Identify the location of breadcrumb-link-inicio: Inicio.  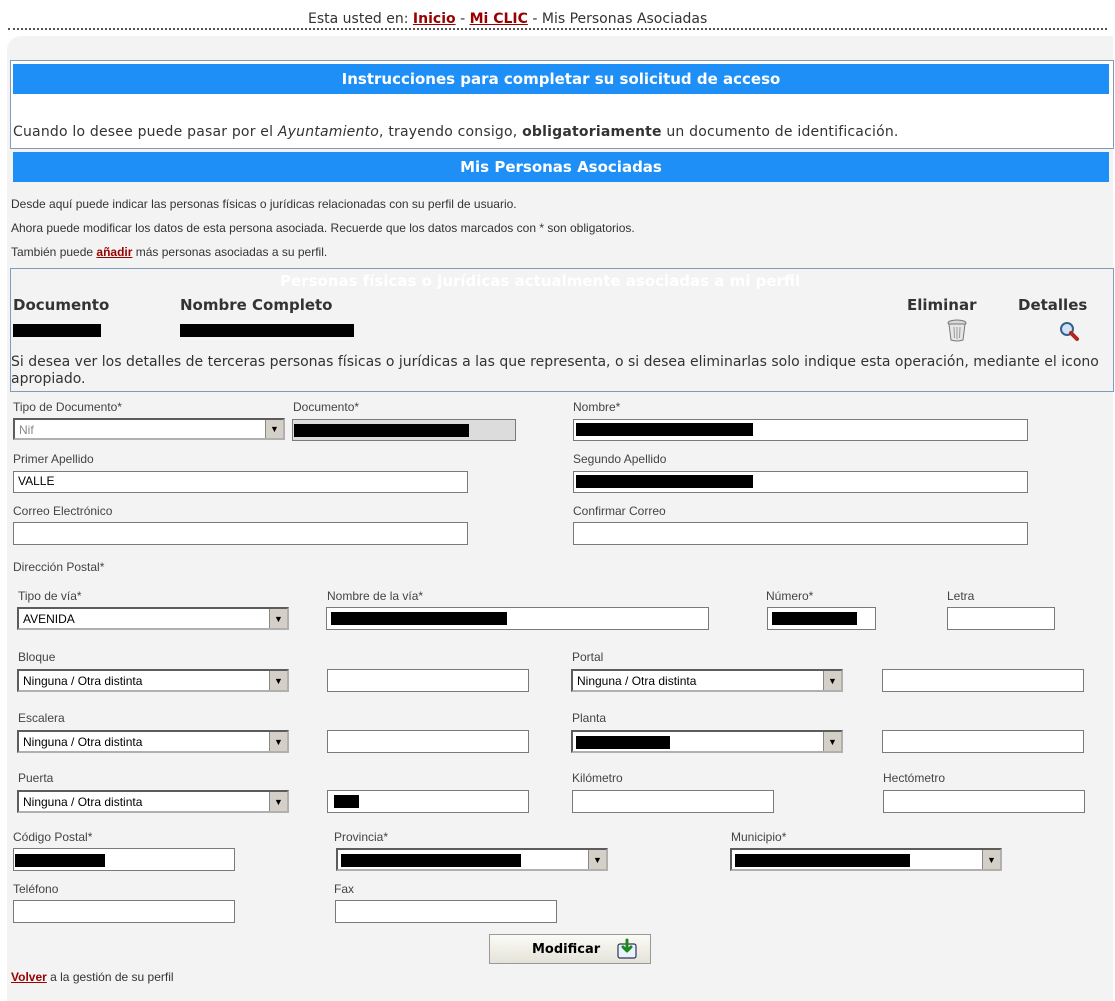
(434, 19).